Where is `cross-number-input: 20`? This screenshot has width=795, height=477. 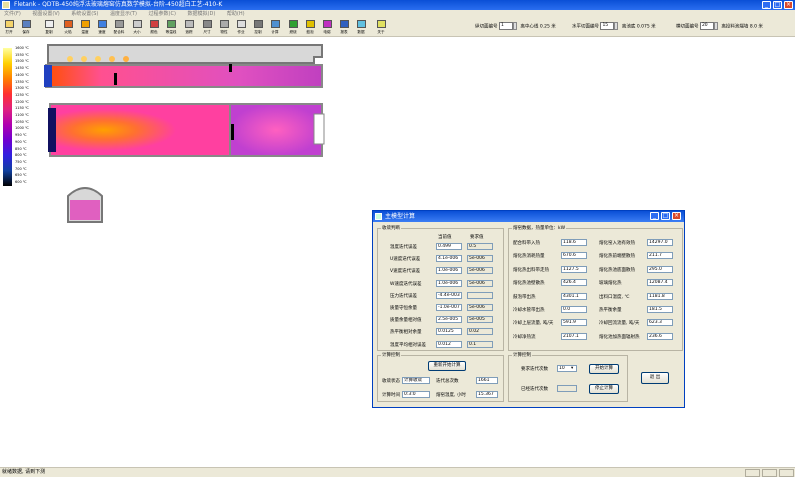
cross-number-input: 20 is located at coordinates (706, 26).